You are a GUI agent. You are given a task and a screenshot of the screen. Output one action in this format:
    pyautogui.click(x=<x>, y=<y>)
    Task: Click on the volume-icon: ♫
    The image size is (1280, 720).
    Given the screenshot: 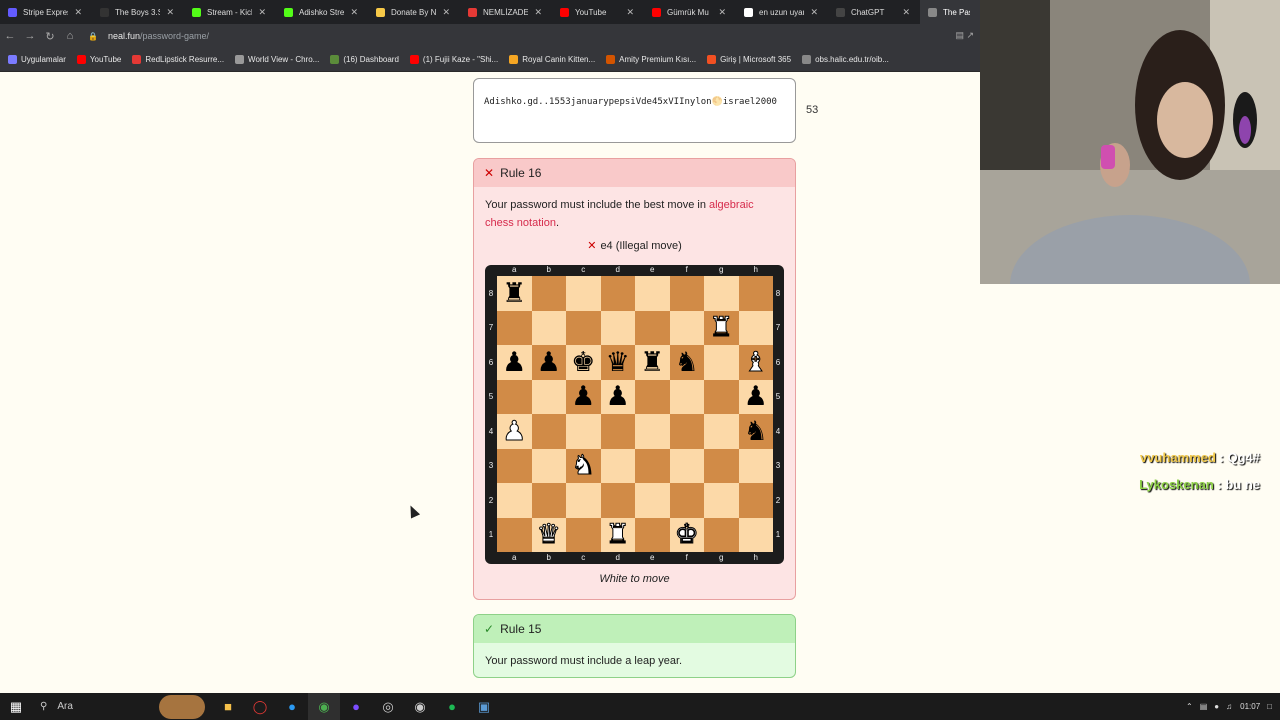 What is the action you would take?
    pyautogui.click(x=1229, y=706)
    